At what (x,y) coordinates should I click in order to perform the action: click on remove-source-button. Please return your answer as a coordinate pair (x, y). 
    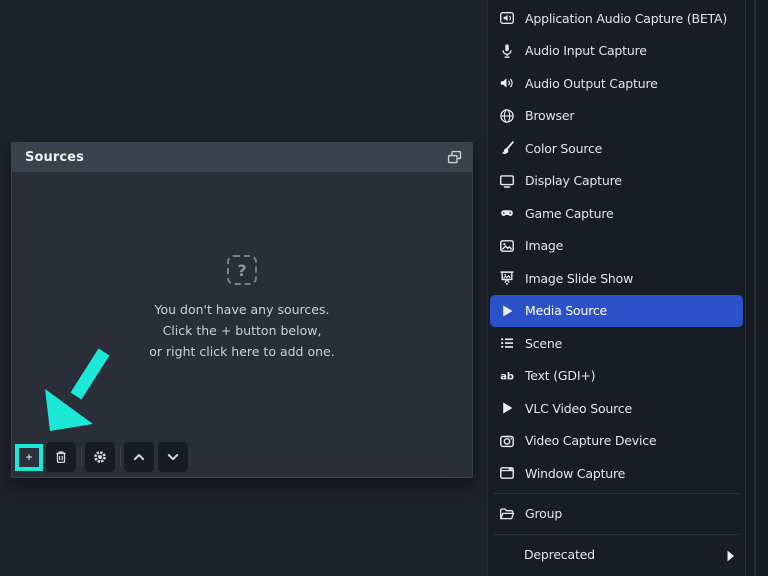
    Looking at the image, I should click on (61, 457).